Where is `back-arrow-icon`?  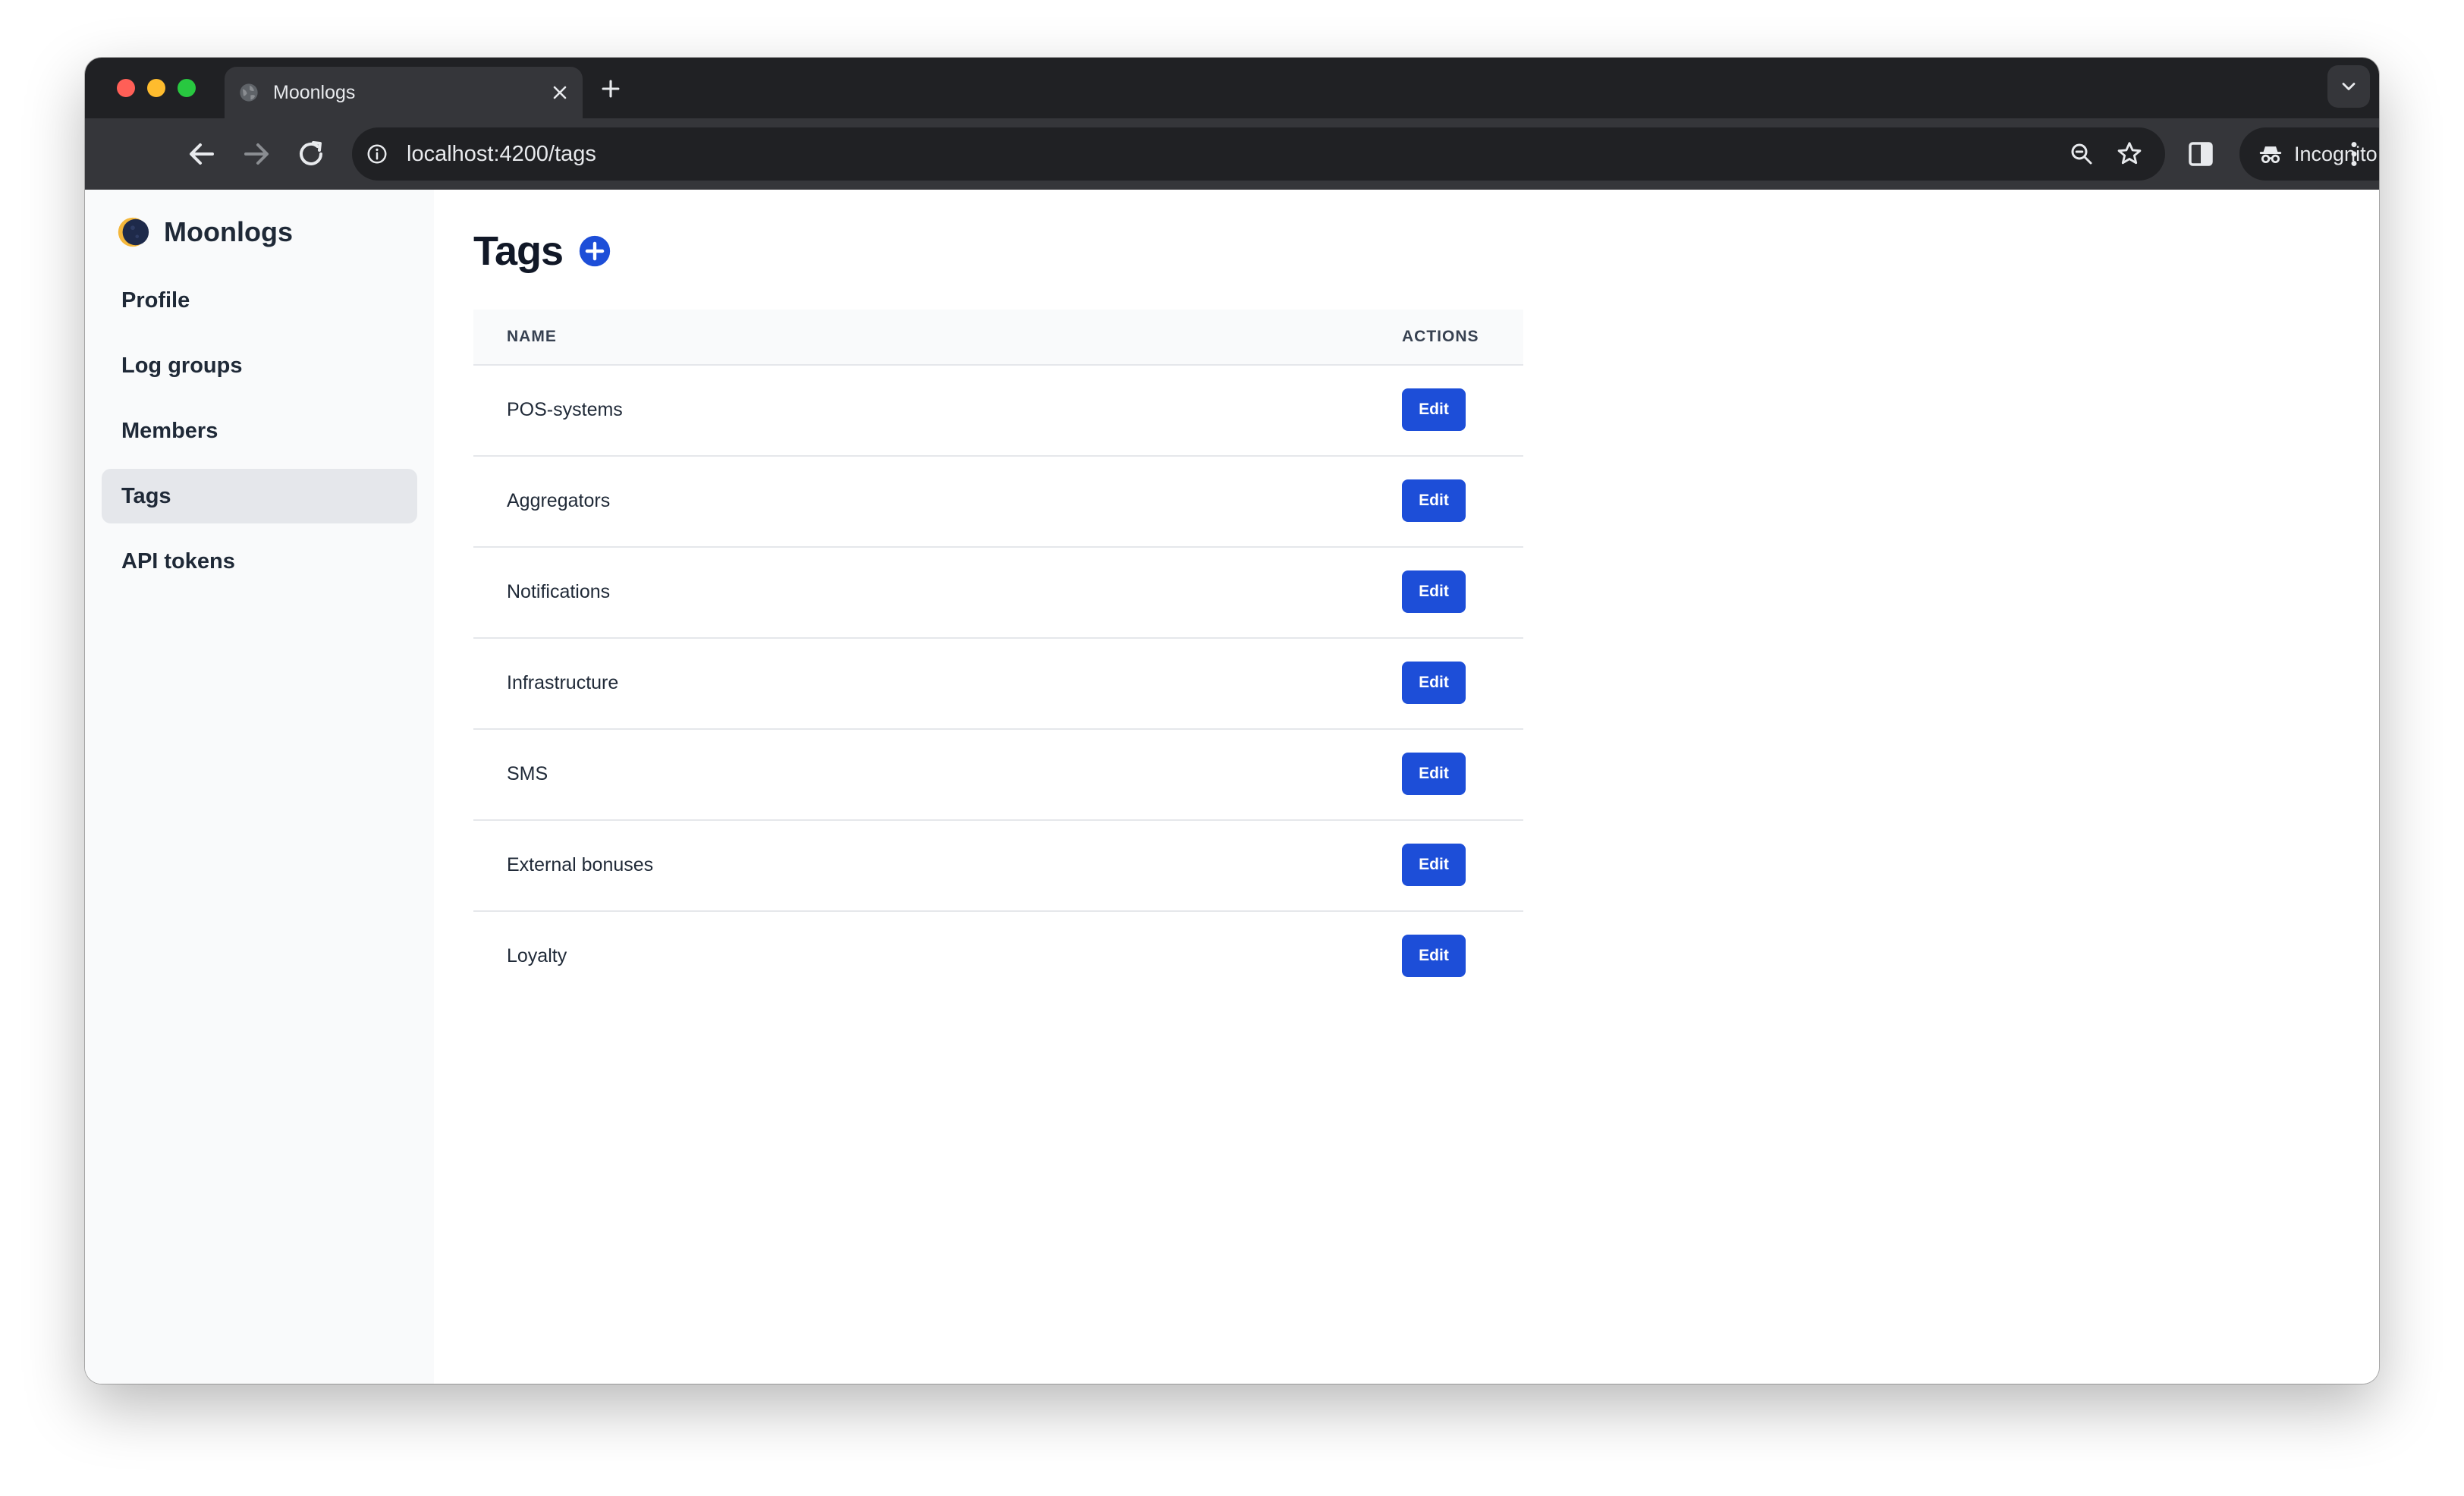 back-arrow-icon is located at coordinates (202, 154).